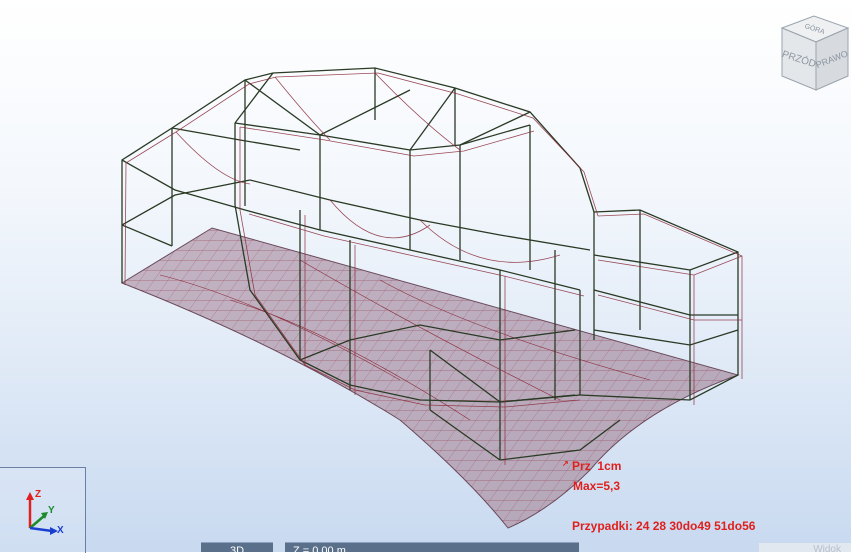 The width and height of the screenshot is (851, 558). What do you see at coordinates (805, 549) in the screenshot?
I see `tab-view-right: Widok` at bounding box center [805, 549].